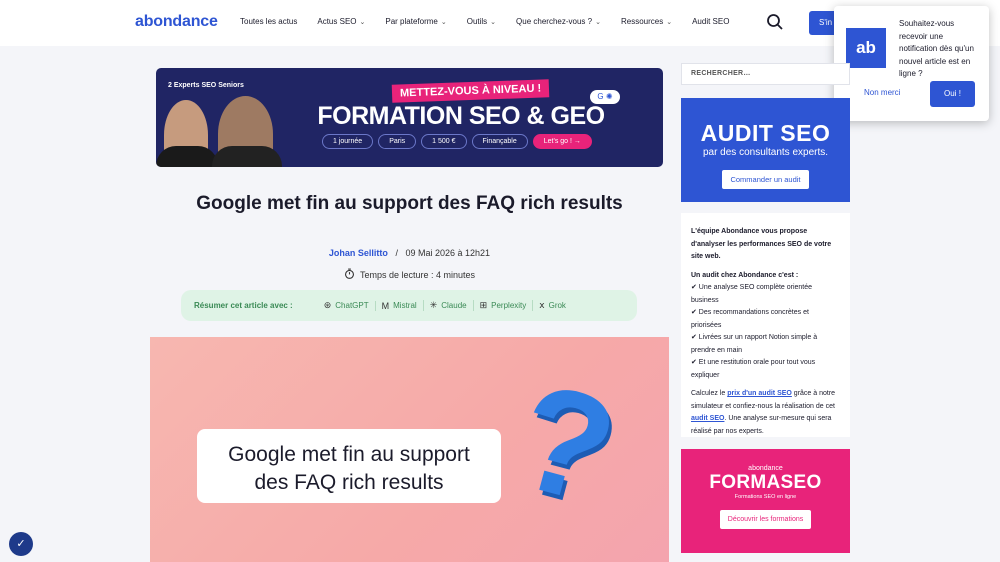  What do you see at coordinates (765, 519) in the screenshot?
I see `discover-formations-button: Découvrir les formations` at bounding box center [765, 519].